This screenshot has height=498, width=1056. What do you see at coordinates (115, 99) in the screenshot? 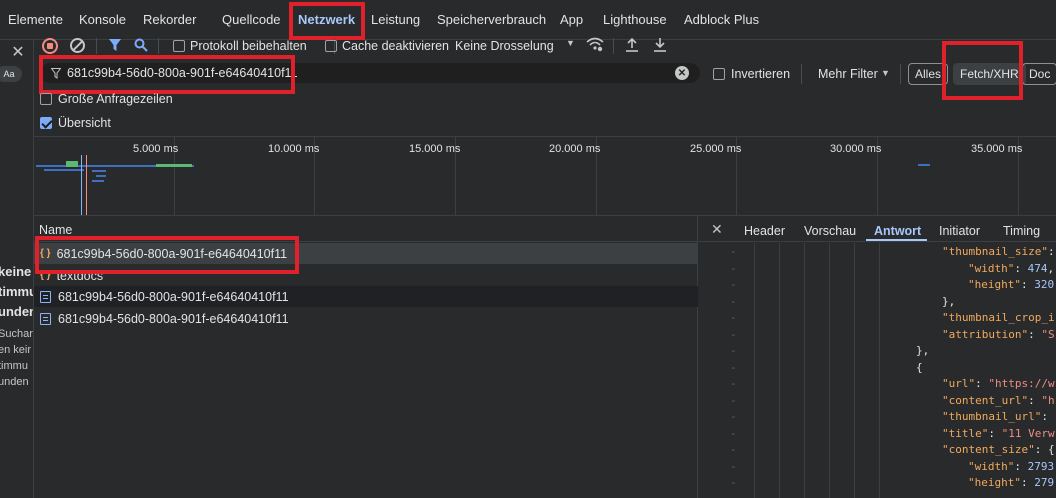
I see `big-rows-label: Große Anfragezeilen` at bounding box center [115, 99].